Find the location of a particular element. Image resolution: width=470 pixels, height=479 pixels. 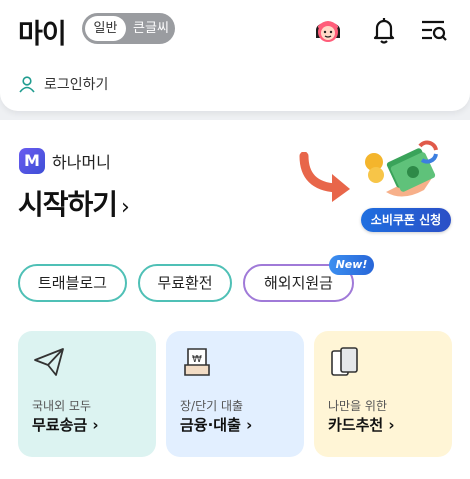

hana-money-brand: M 하나머니 is located at coordinates (65, 161).